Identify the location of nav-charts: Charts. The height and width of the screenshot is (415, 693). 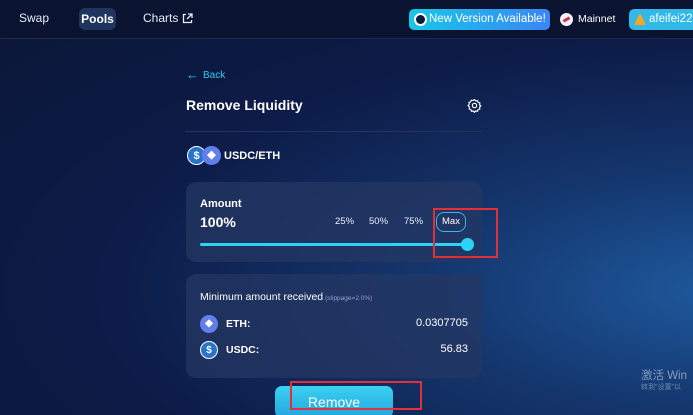
(168, 18).